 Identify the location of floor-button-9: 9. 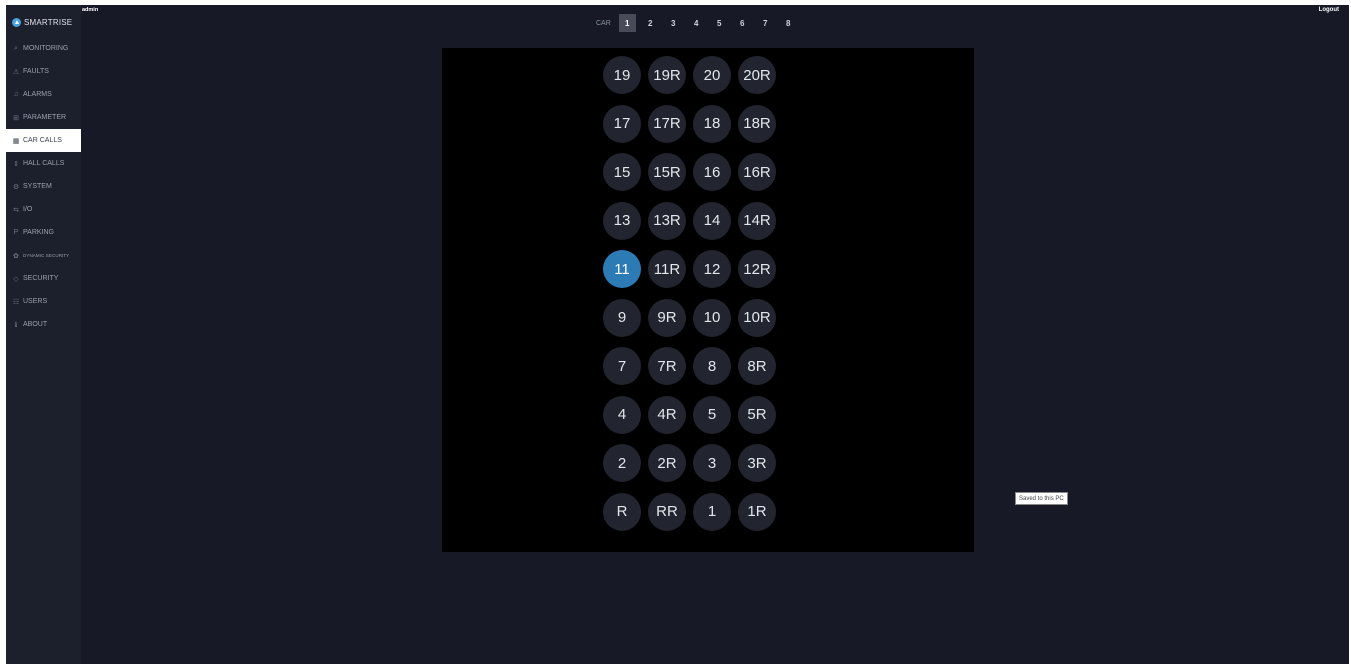
(622, 317).